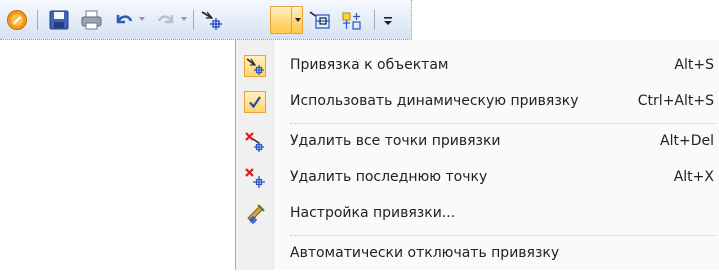  What do you see at coordinates (389, 177) in the screenshot?
I see `menu-item-label: Удалить последнюю точку` at bounding box center [389, 177].